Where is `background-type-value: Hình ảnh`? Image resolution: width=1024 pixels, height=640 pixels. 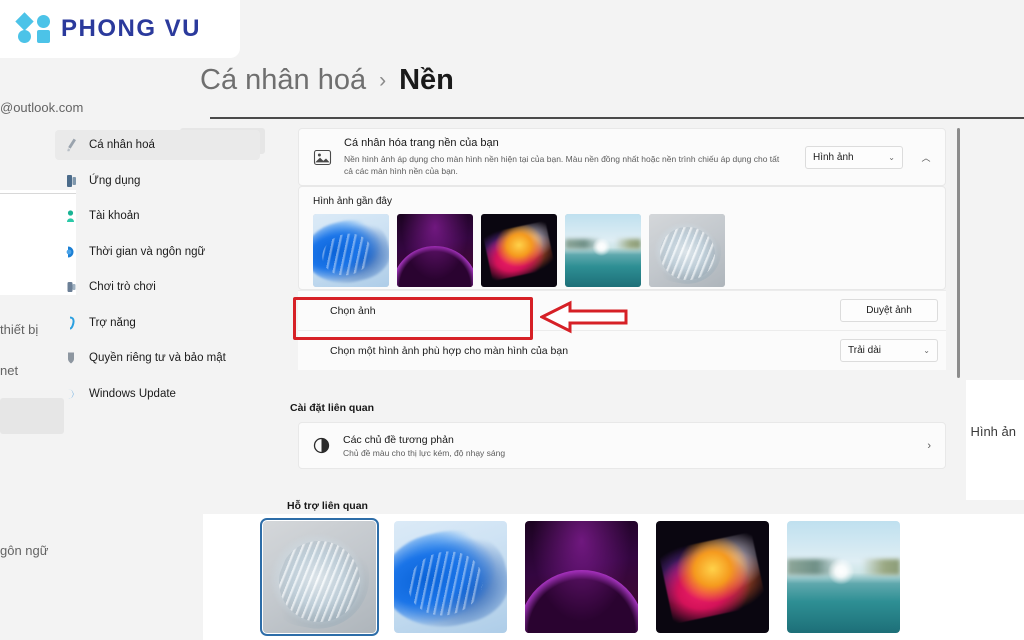 background-type-value: Hình ảnh is located at coordinates (833, 157).